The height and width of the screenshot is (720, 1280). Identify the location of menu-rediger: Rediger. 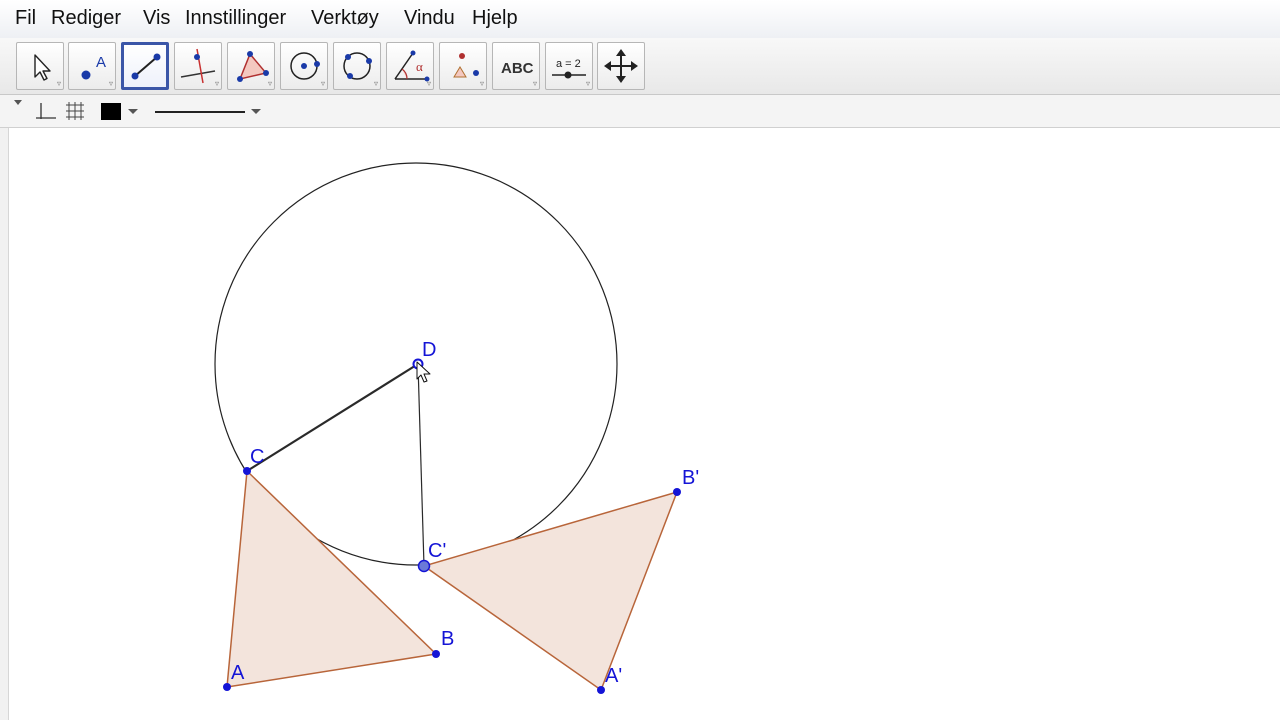
(86, 18).